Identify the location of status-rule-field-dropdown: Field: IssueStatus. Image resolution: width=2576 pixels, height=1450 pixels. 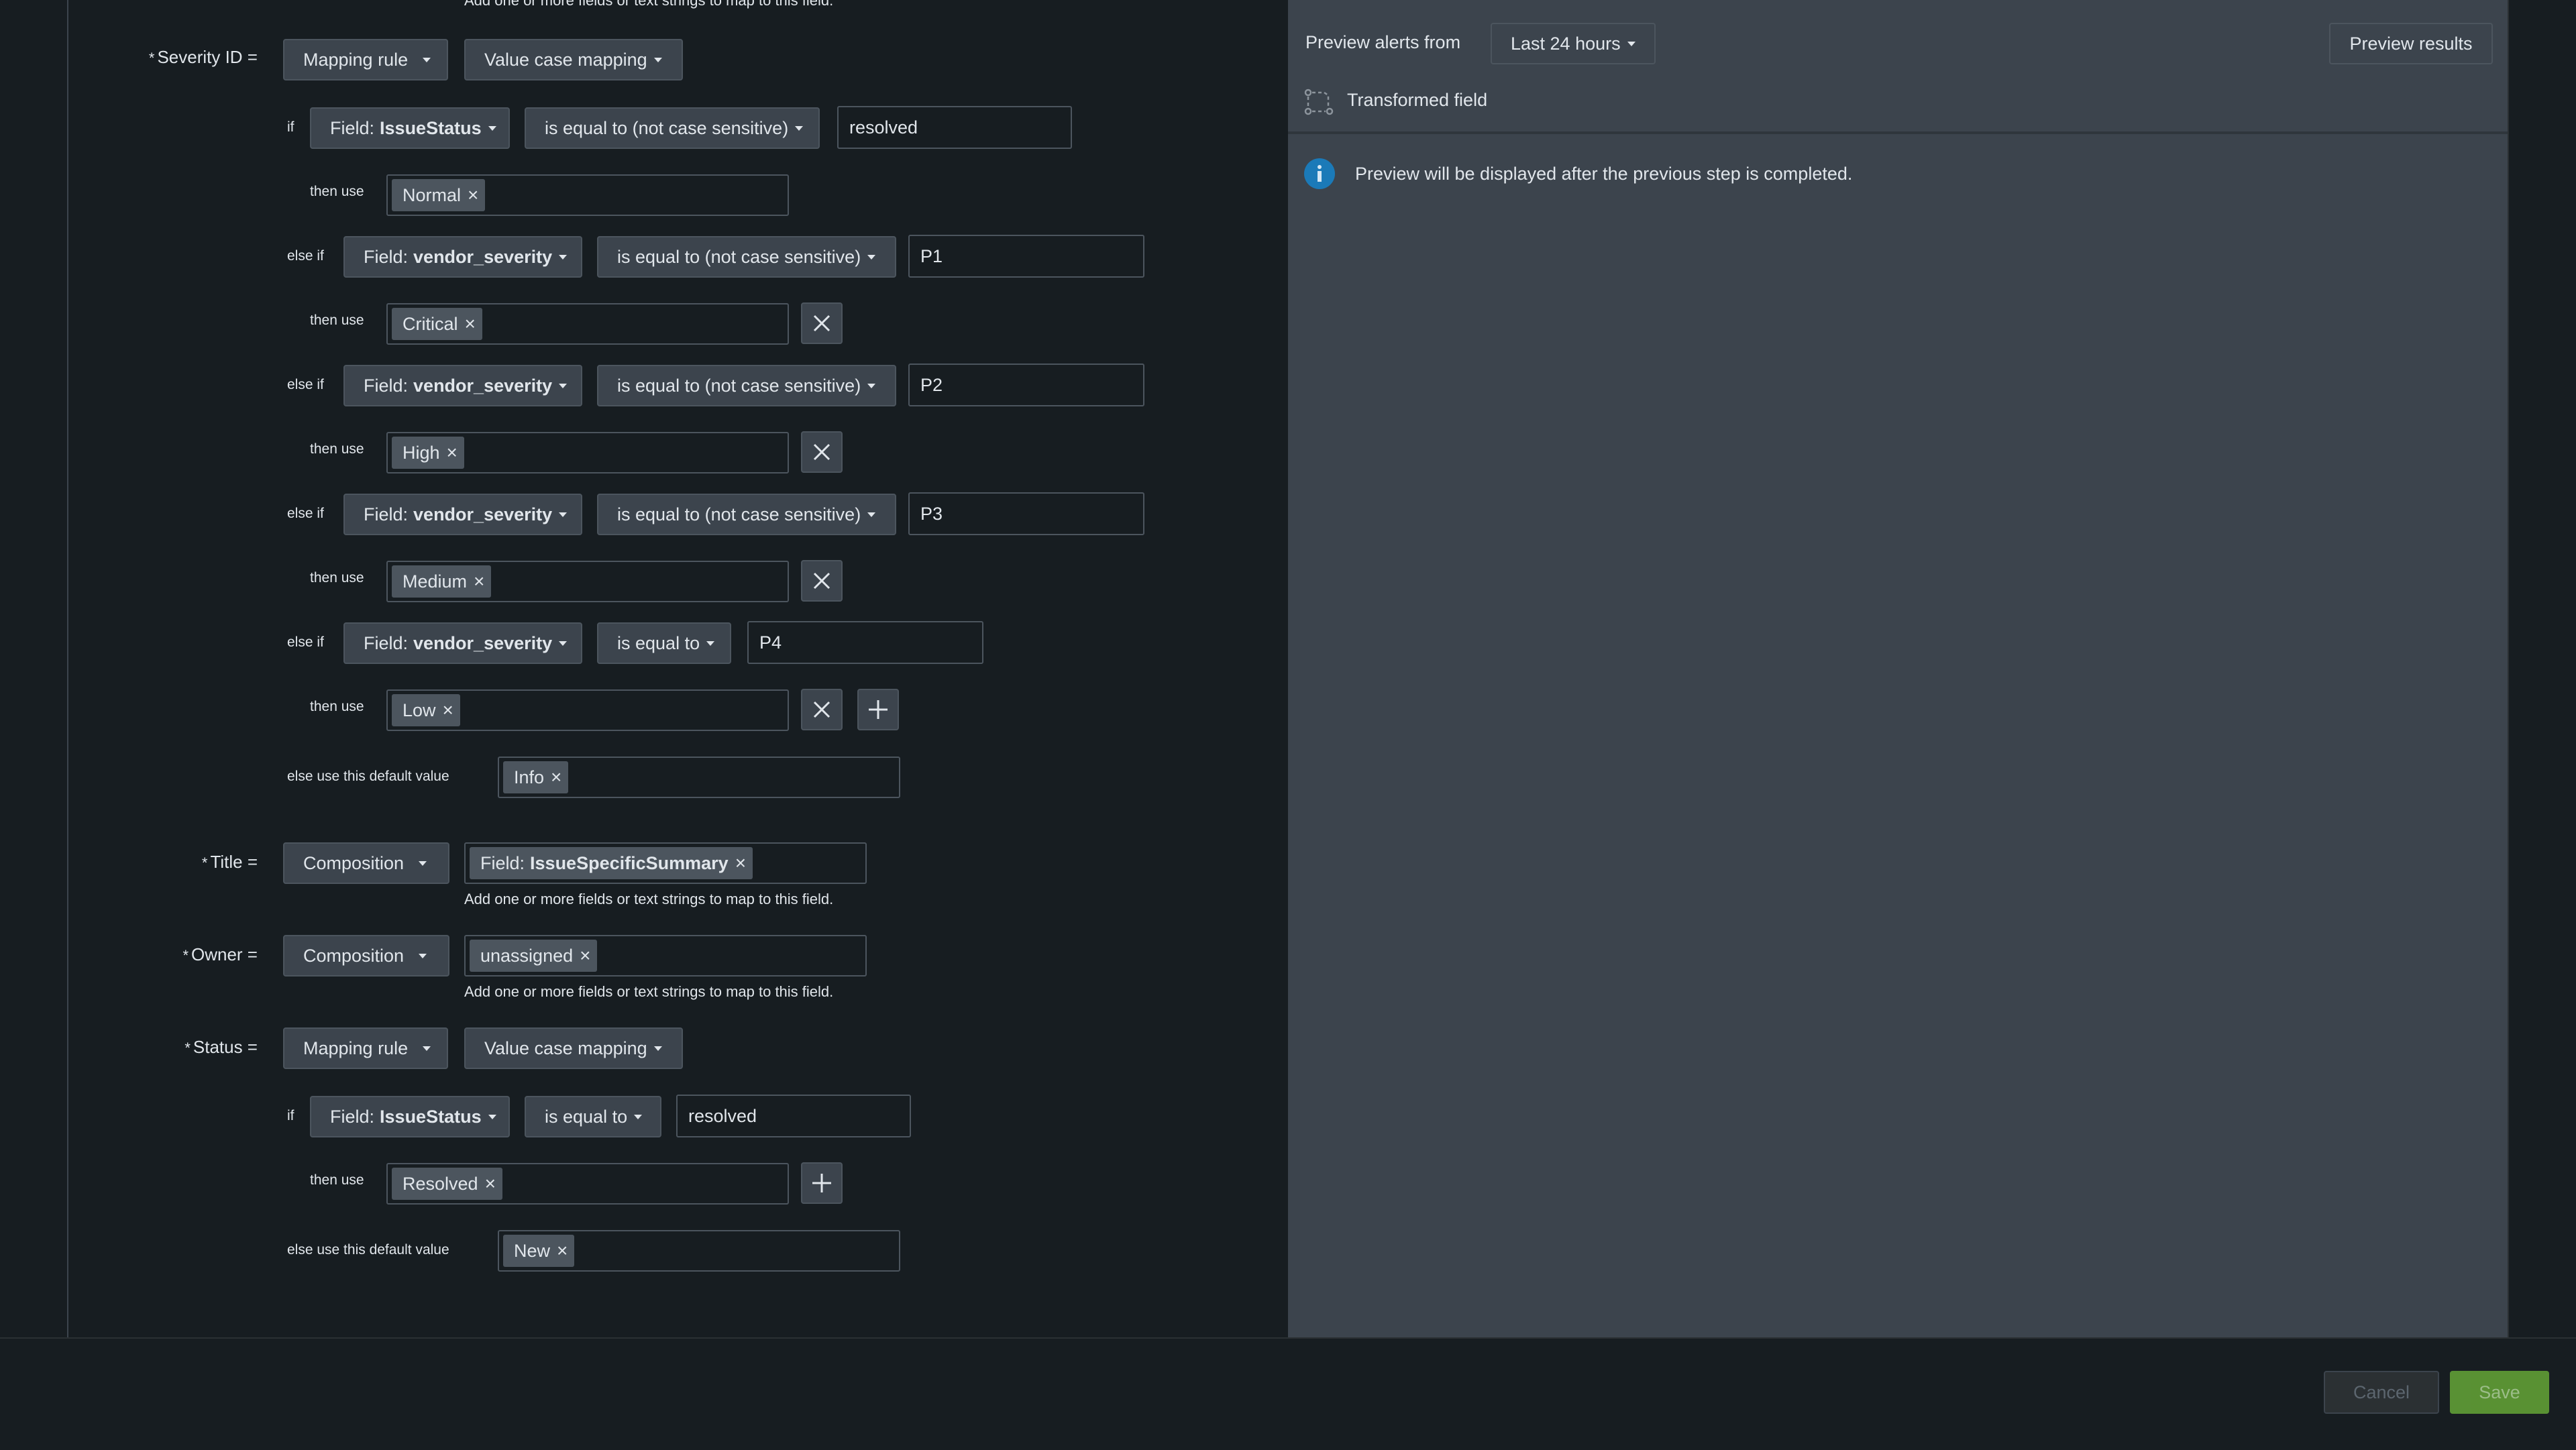
(410, 1116).